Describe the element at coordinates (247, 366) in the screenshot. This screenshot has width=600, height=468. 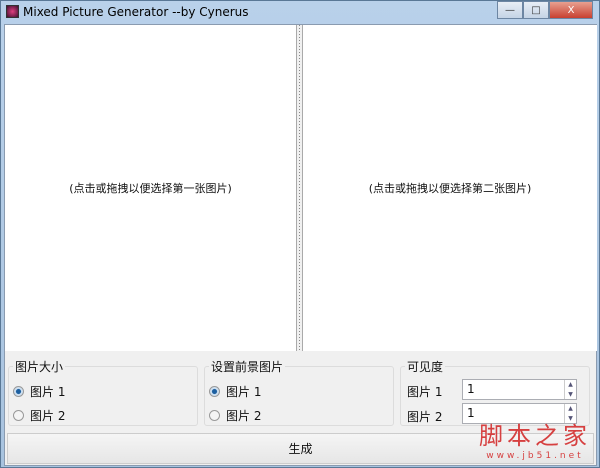
I see `group-label: 设置前景图片` at that location.